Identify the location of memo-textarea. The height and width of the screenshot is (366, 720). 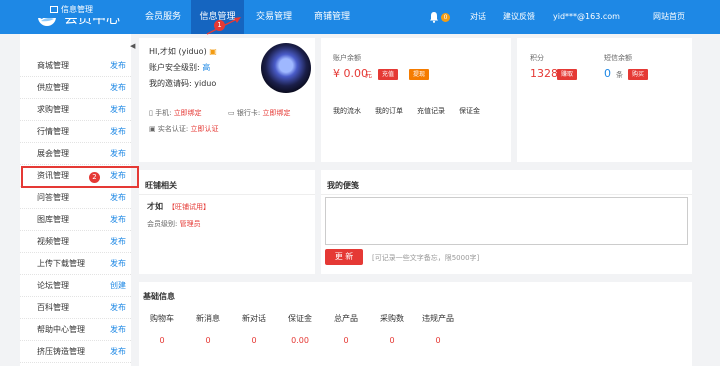
(506, 221).